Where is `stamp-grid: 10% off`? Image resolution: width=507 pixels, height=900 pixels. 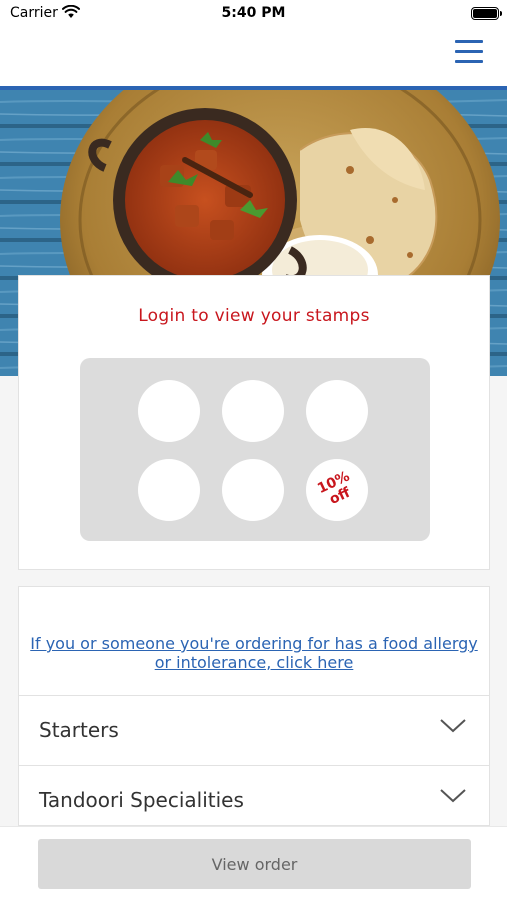 stamp-grid: 10% off is located at coordinates (255, 449).